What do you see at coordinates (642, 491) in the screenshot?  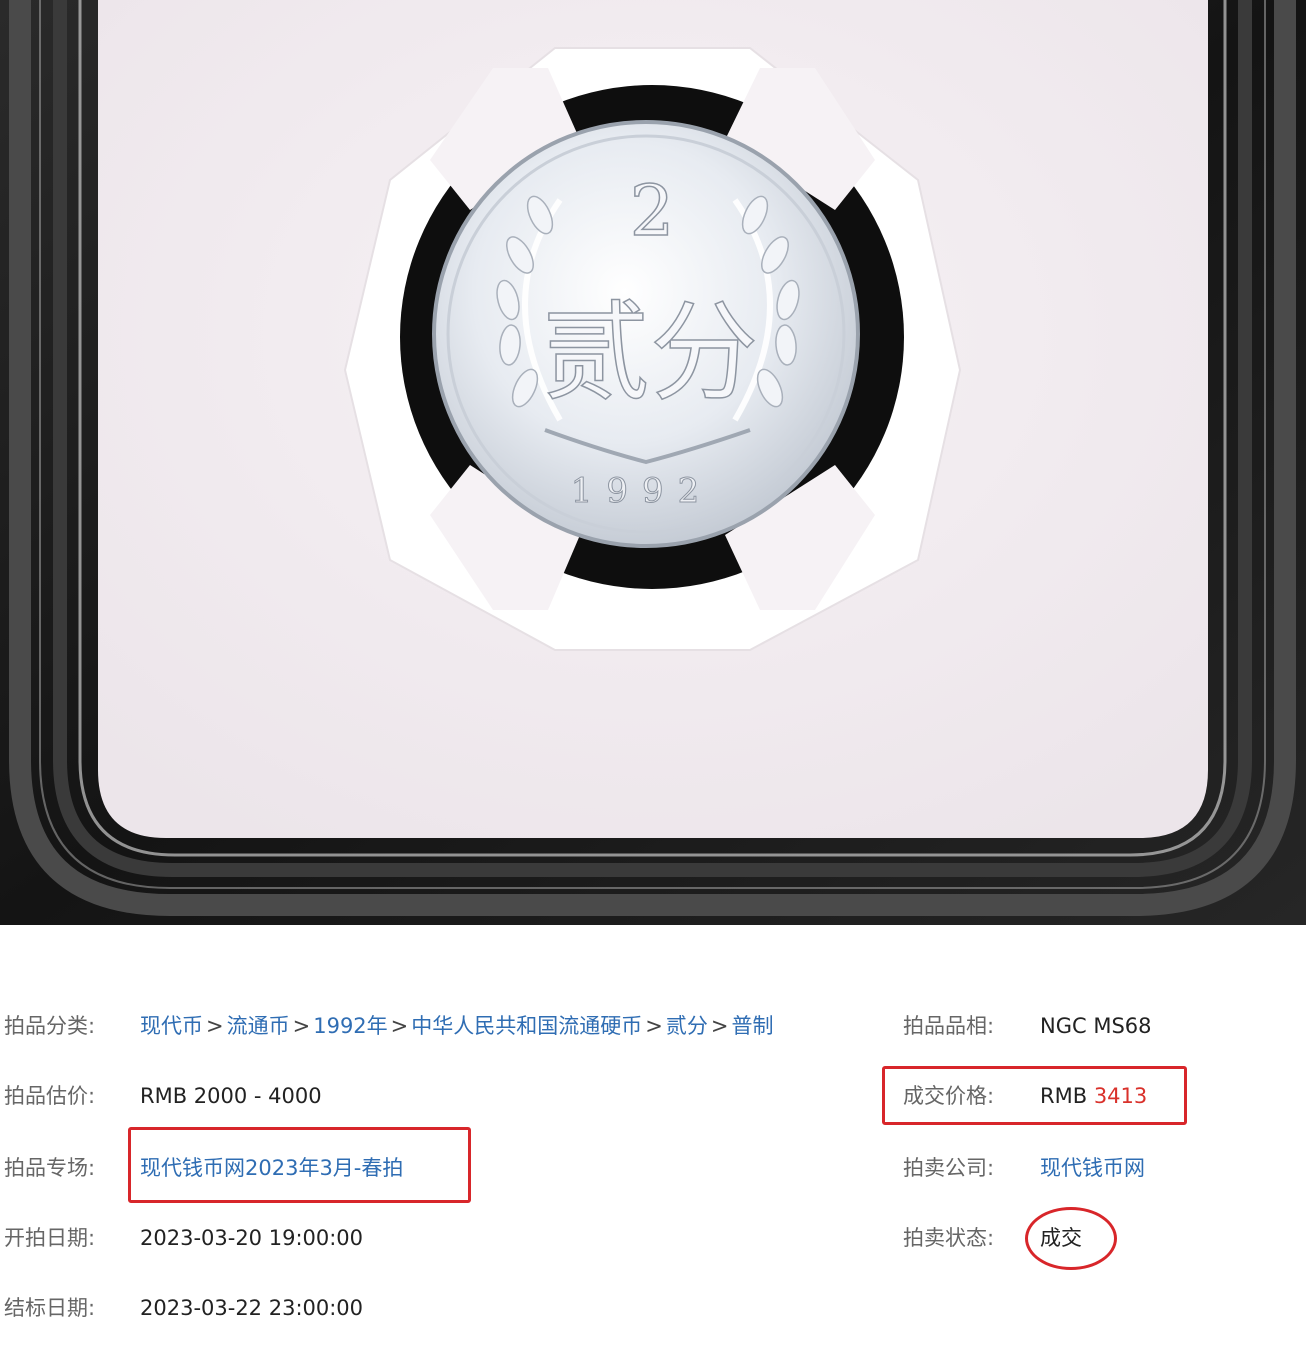 I see `coin-year: 1992` at bounding box center [642, 491].